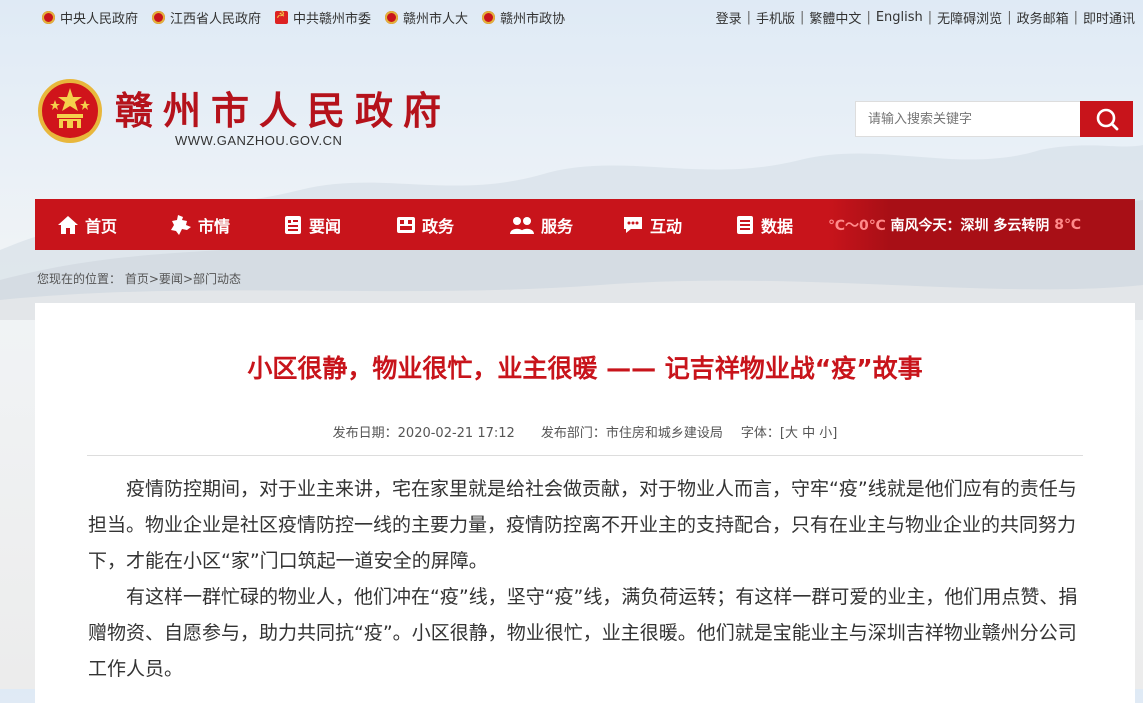  I want to click on search-icon, so click(1107, 119).